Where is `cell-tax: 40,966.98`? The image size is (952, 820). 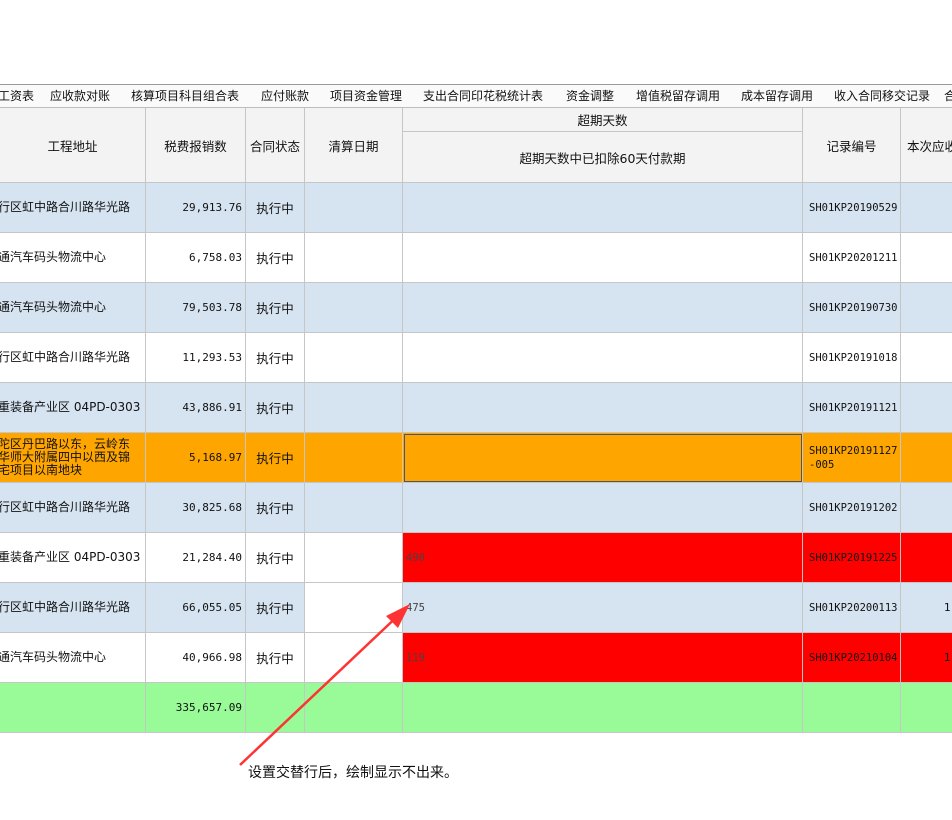
cell-tax: 40,966.98 is located at coordinates (196, 658).